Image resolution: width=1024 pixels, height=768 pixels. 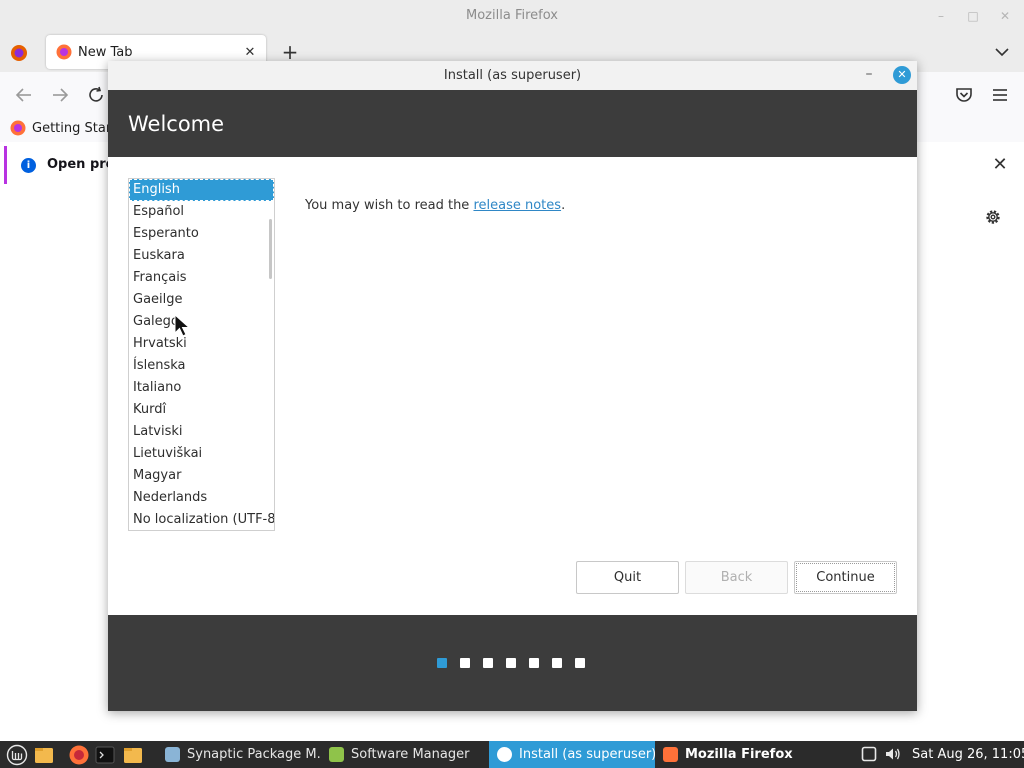 What do you see at coordinates (96, 95) in the screenshot?
I see `reload-icon` at bounding box center [96, 95].